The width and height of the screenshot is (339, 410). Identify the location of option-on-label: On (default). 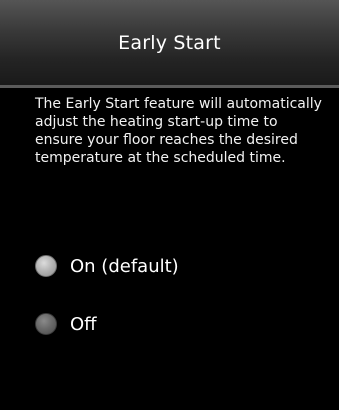
(124, 266).